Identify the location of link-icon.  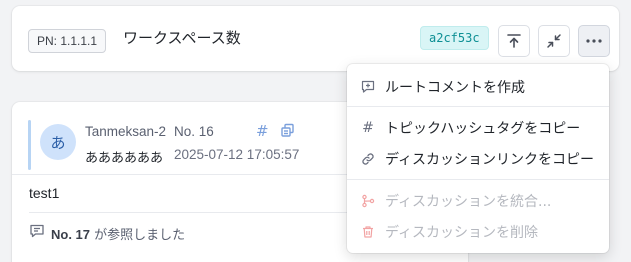
(368, 159).